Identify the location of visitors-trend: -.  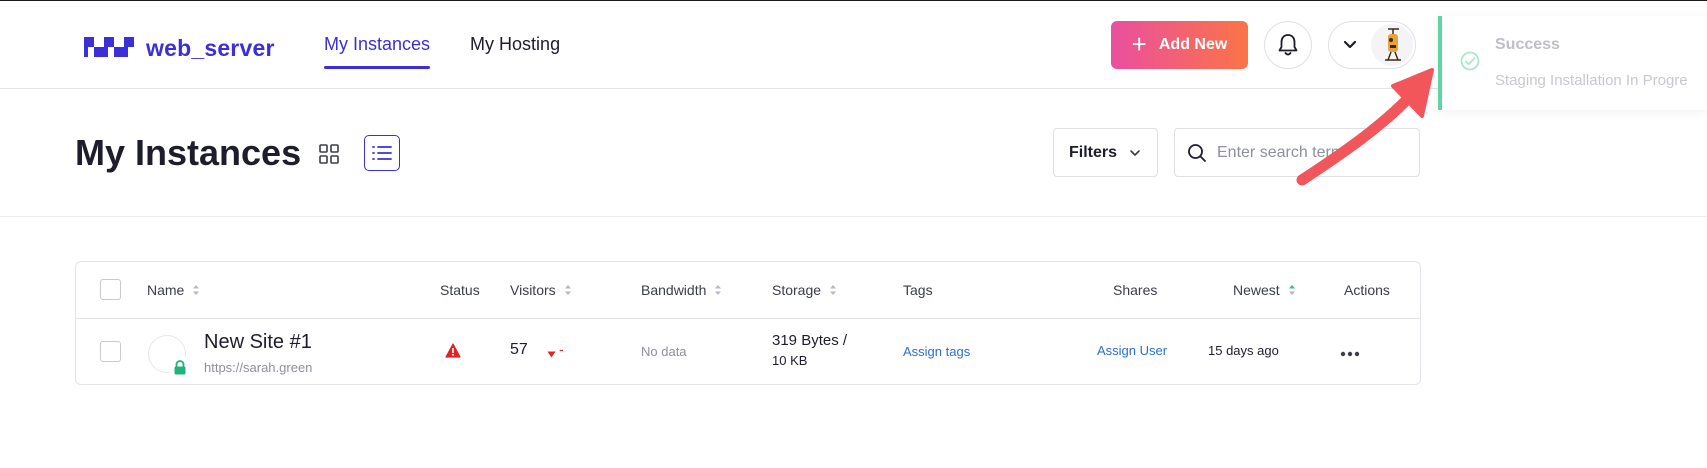
(561, 349).